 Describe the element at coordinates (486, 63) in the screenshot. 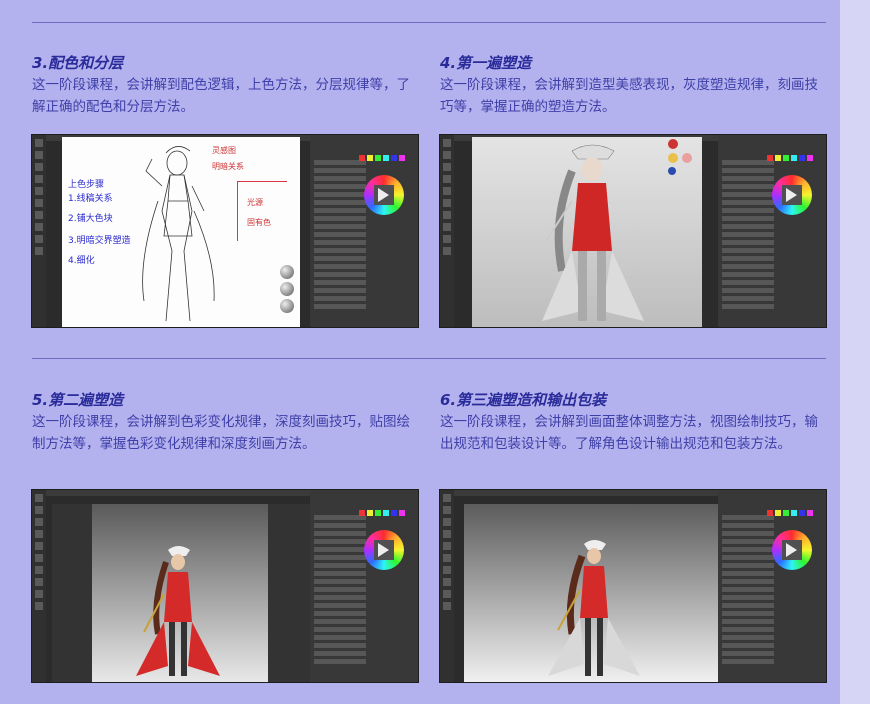

I see `section-4-title: 4.第一遍塑造` at that location.